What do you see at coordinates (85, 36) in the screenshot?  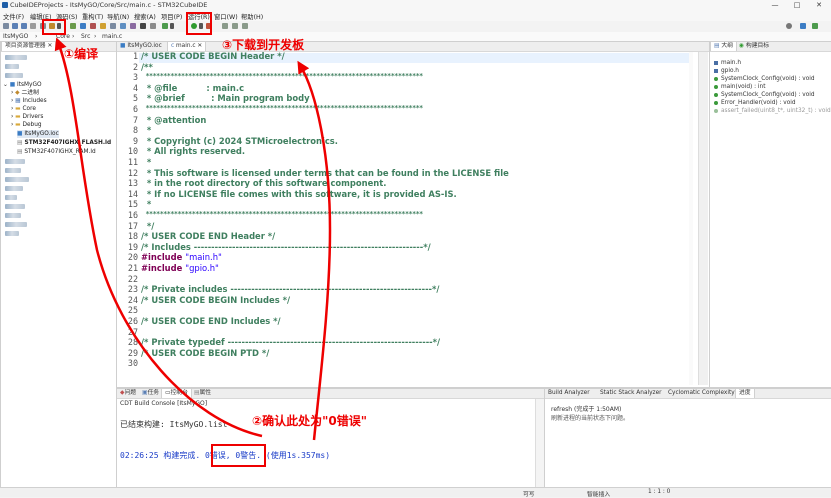 I see `breadcrumb-src: Src` at bounding box center [85, 36].